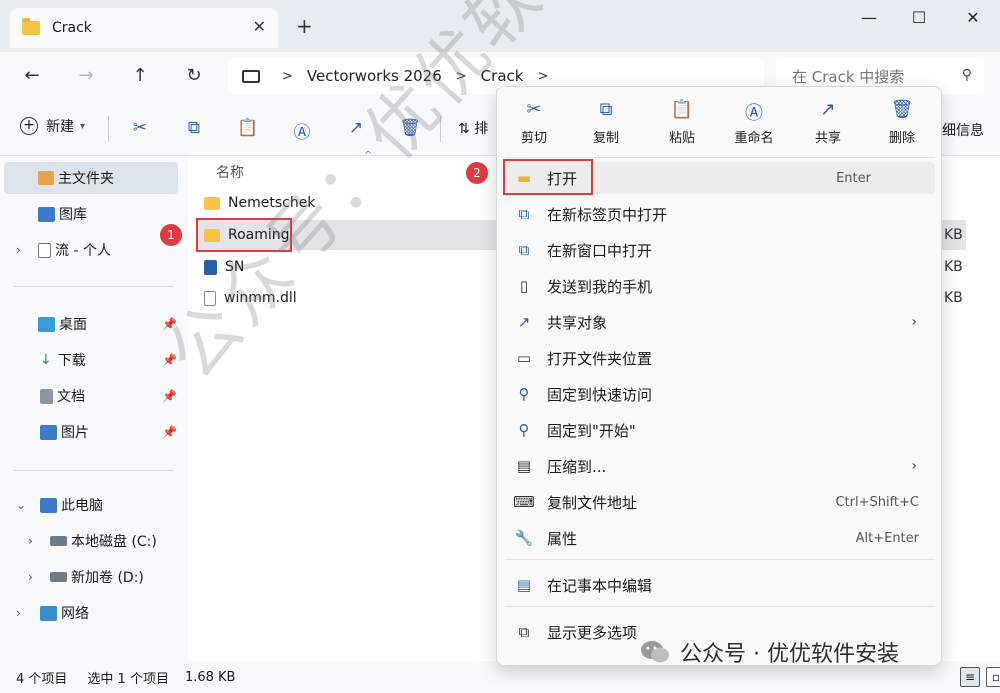 The width and height of the screenshot is (1000, 693). What do you see at coordinates (500, 26) in the screenshot?
I see `title-bar: Crack ✕ + — ☐ ✕` at bounding box center [500, 26].